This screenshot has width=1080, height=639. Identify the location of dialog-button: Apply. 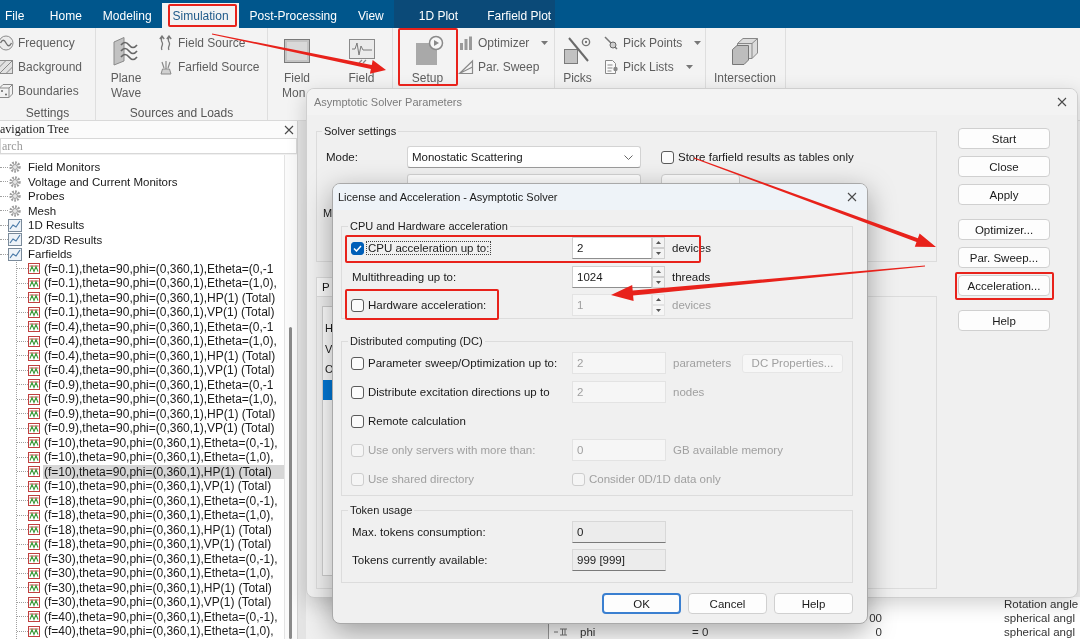
(1004, 194).